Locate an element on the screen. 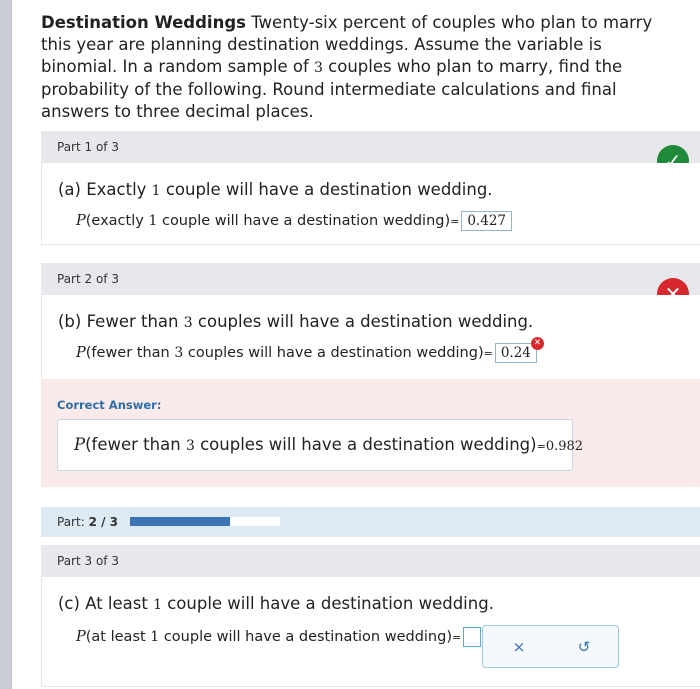 This screenshot has width=700, height=689. part-3-prompt-pre: (c) At least is located at coordinates (106, 603).